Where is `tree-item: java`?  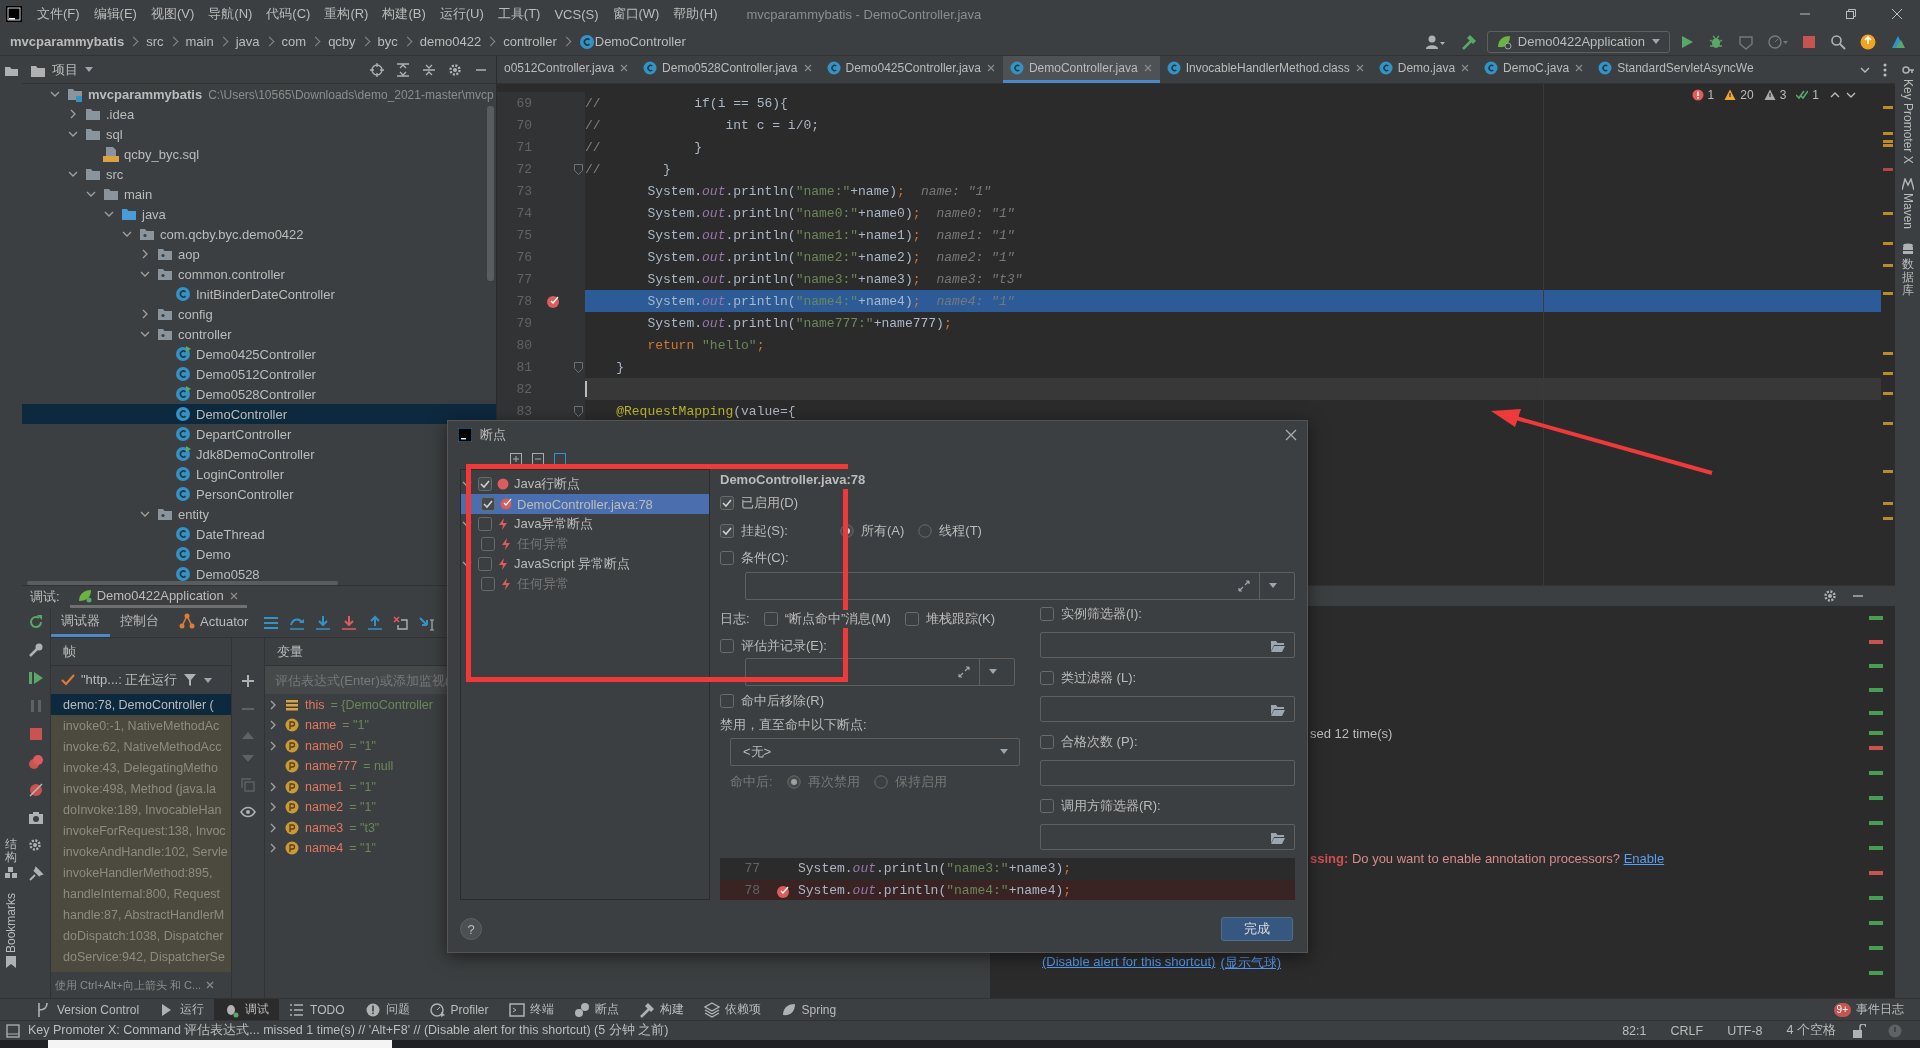
tree-item: java is located at coordinates (94, 214).